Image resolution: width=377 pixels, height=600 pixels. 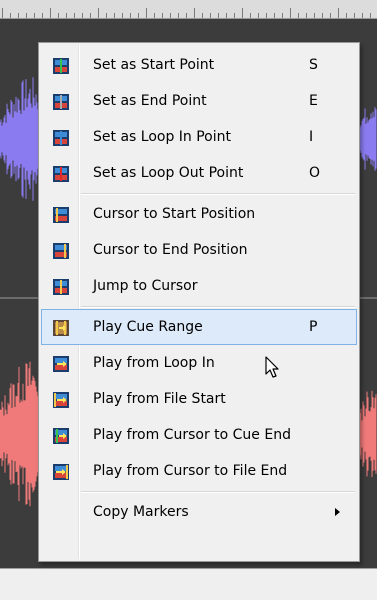 What do you see at coordinates (188, 9) in the screenshot?
I see `timeline-ruler` at bounding box center [188, 9].